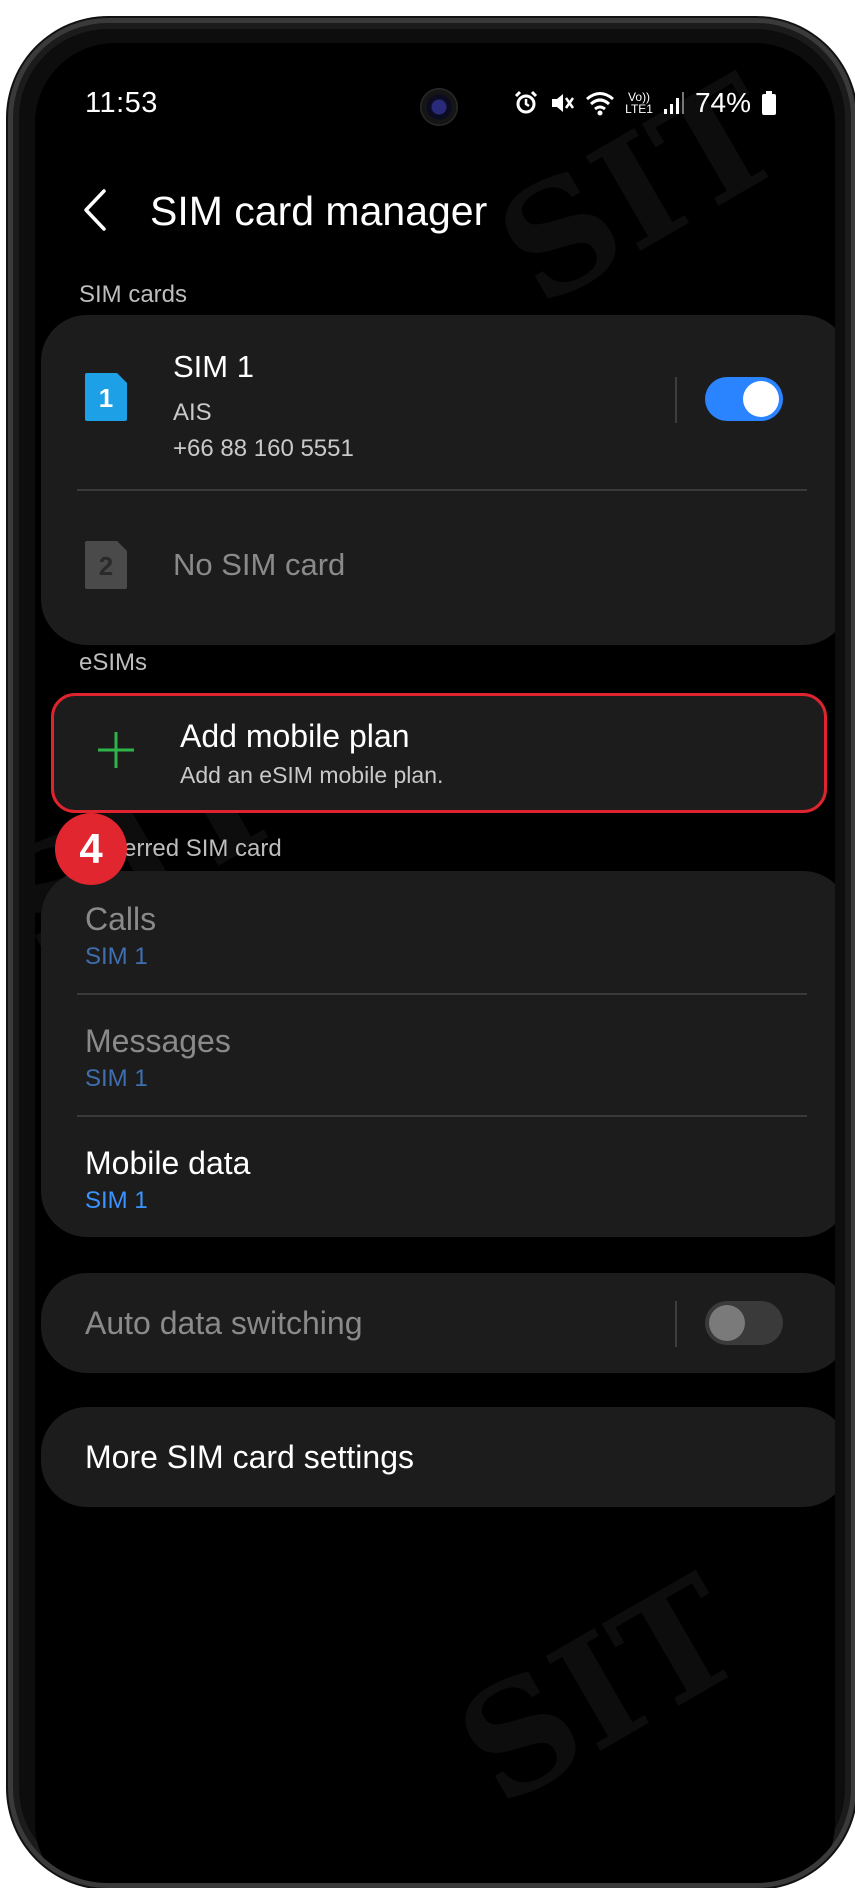 Image resolution: width=855 pixels, height=1888 pixels. I want to click on sim-card-2-icon: 2, so click(106, 565).